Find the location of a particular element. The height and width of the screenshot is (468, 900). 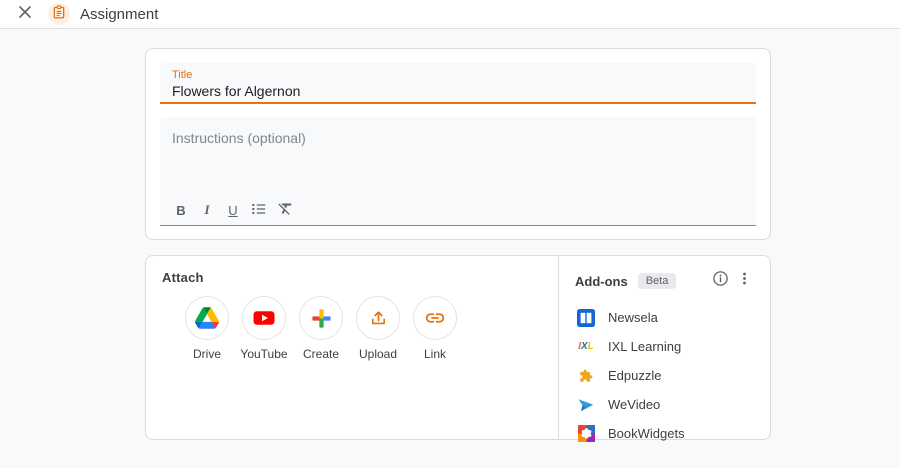

header-bar: Assignment is located at coordinates (450, 14).